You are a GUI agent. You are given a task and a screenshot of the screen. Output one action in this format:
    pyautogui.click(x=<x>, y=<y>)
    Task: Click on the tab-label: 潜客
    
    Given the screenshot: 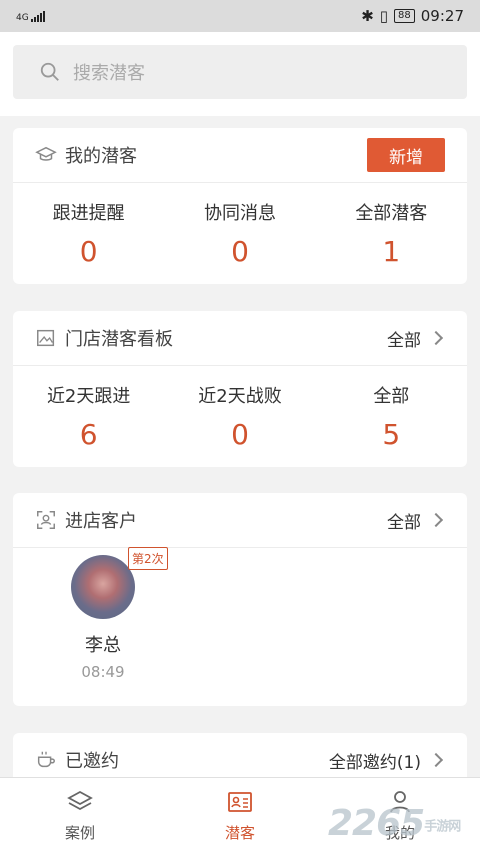 What is the action you would take?
    pyautogui.click(x=239, y=833)
    